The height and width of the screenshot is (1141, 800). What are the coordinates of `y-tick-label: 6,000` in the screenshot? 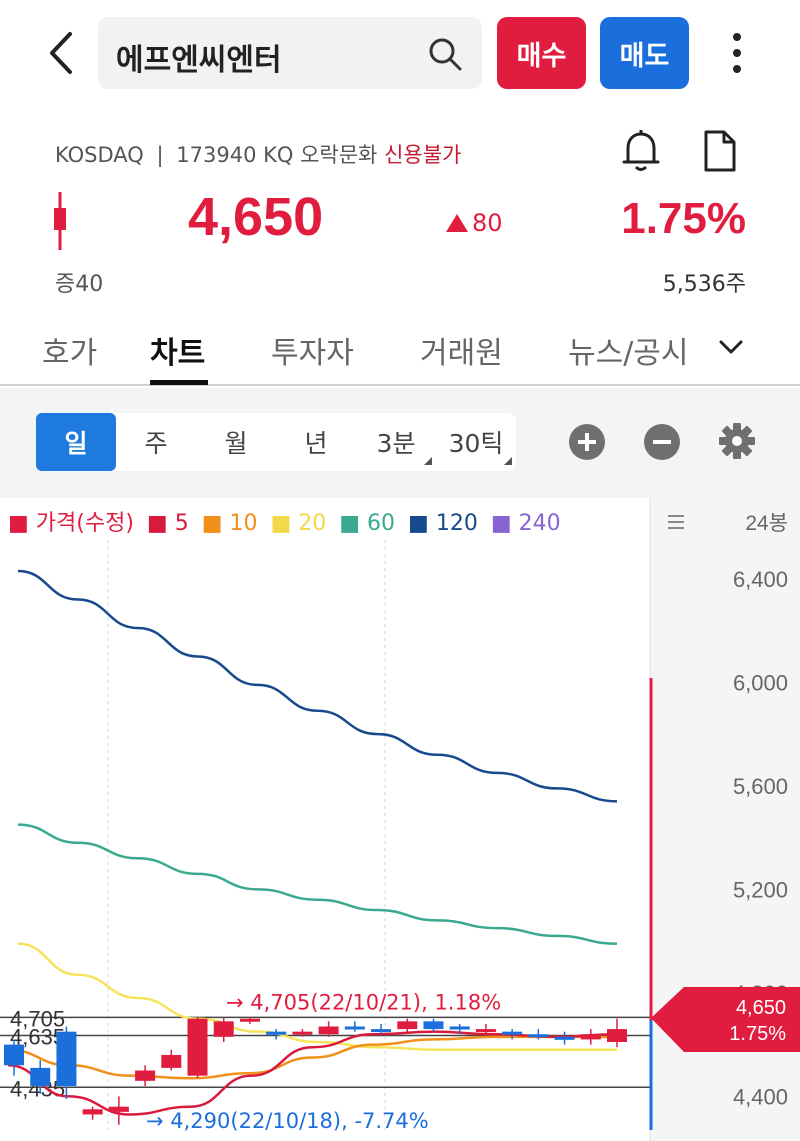 It's located at (760, 682).